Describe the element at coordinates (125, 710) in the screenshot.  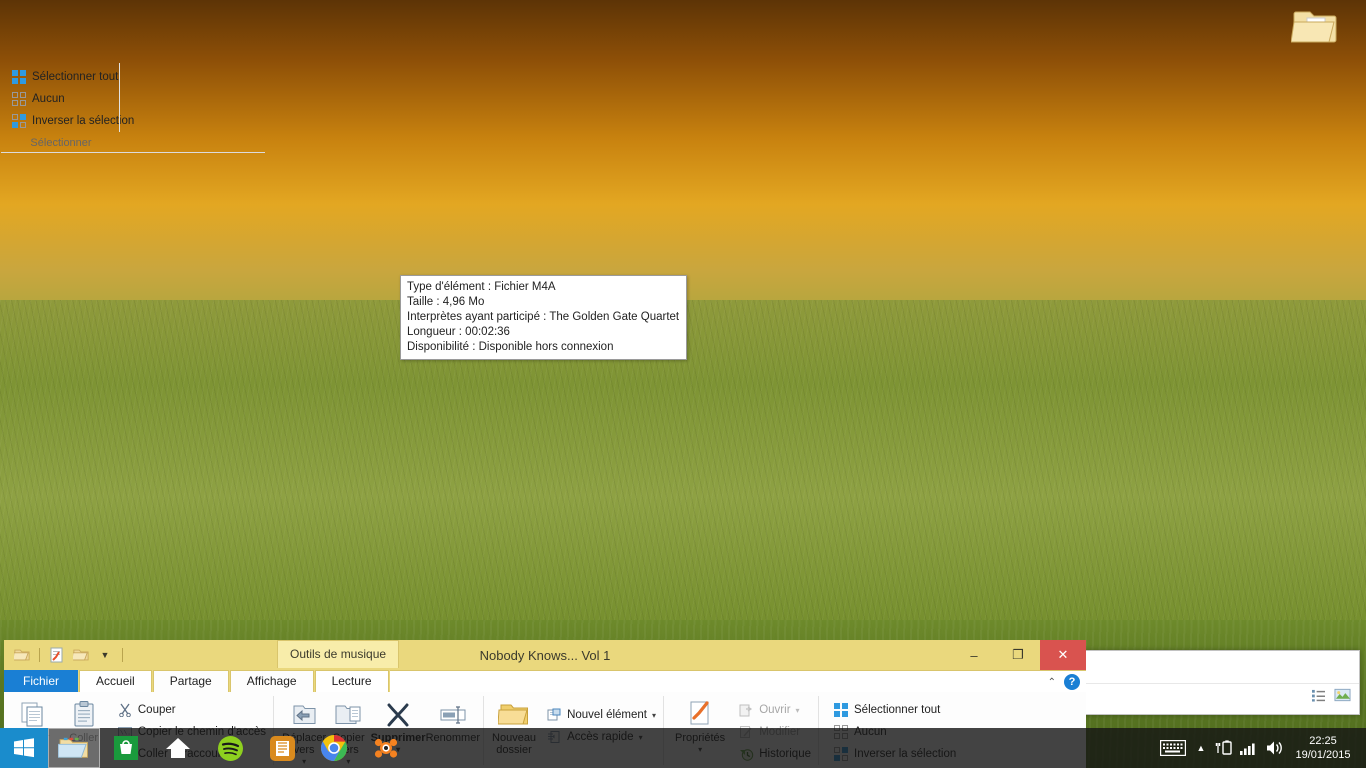
I see `scissors-icon` at that location.